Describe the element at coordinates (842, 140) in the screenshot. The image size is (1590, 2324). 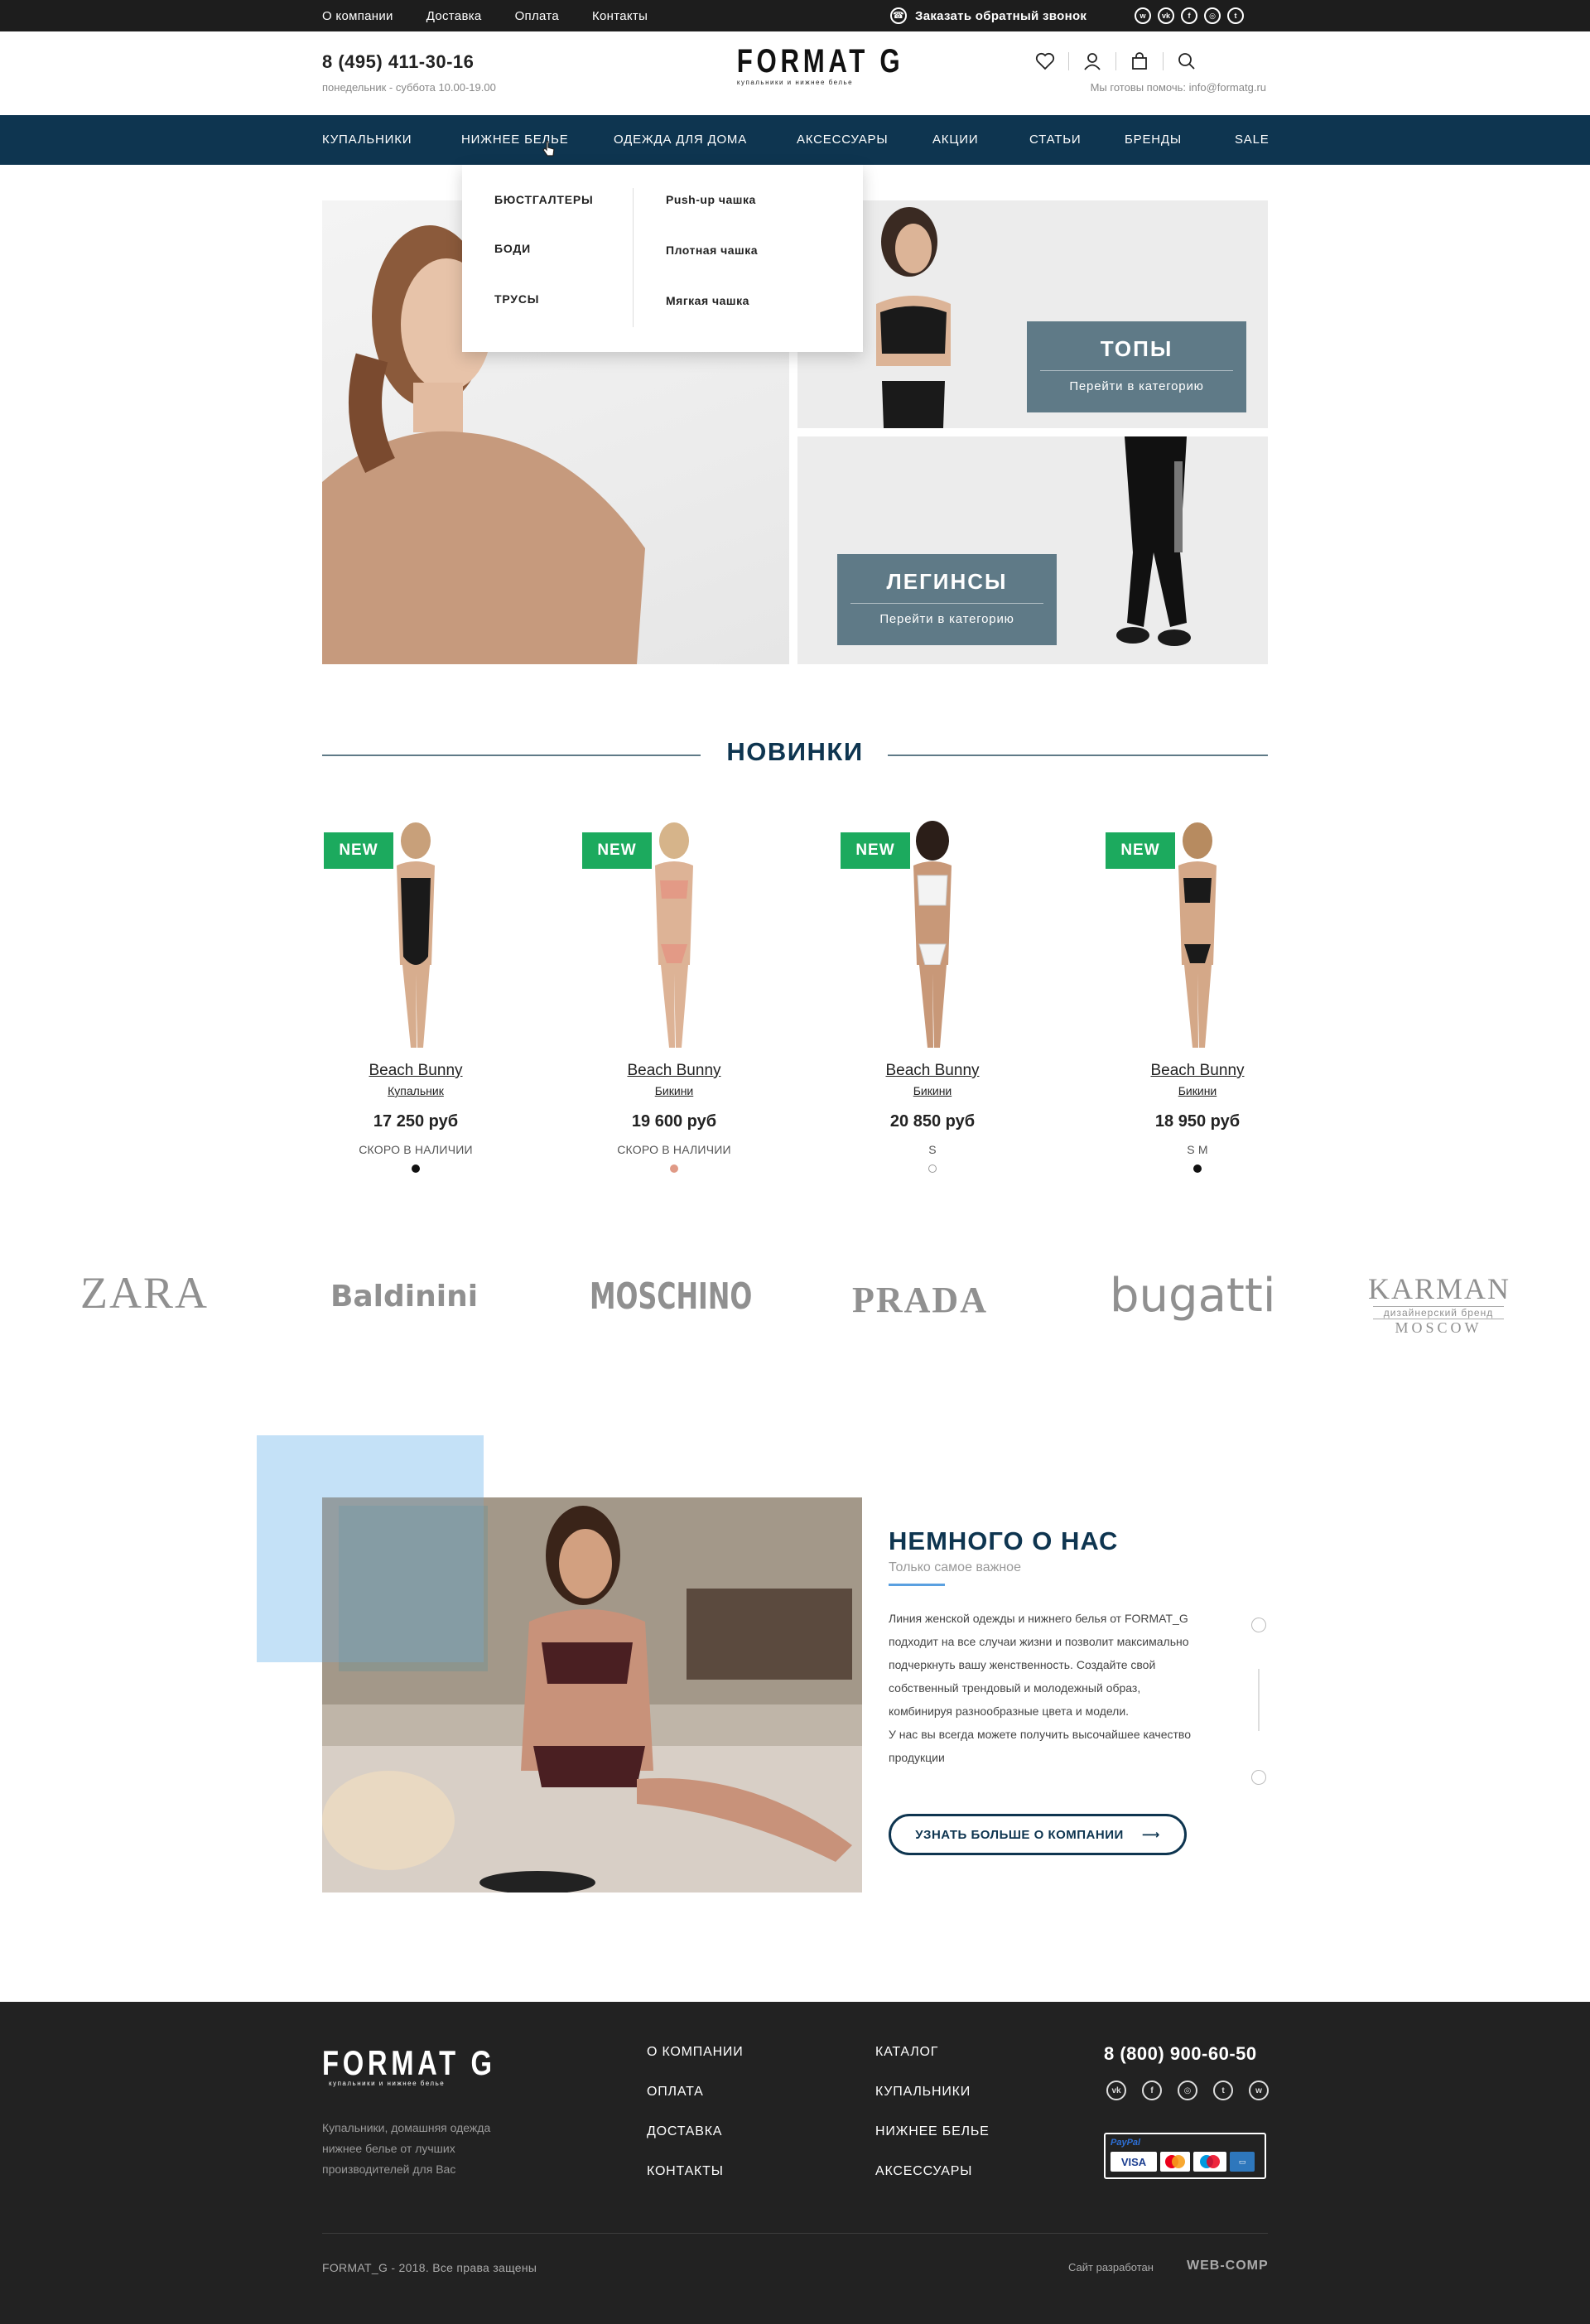
I see `nav-item-accessories: АКСЕССУАРЫ` at that location.